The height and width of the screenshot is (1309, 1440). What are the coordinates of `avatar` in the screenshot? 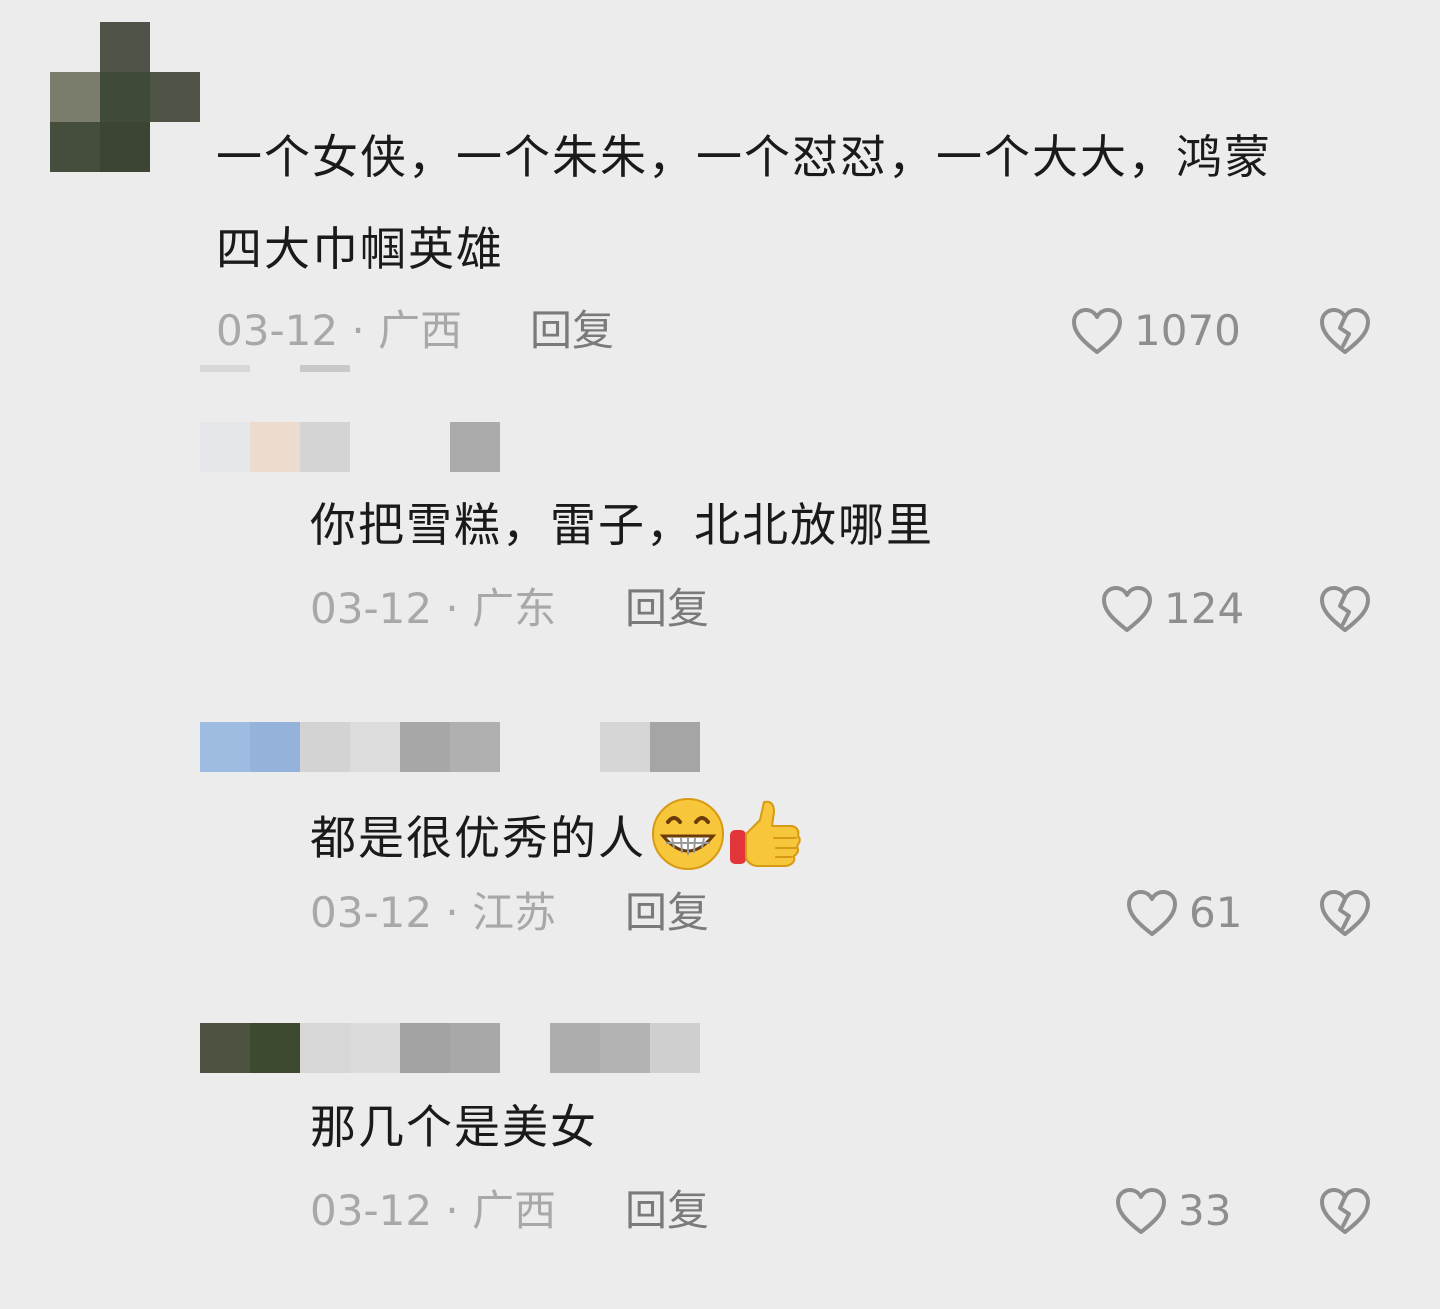 It's located at (125, 97).